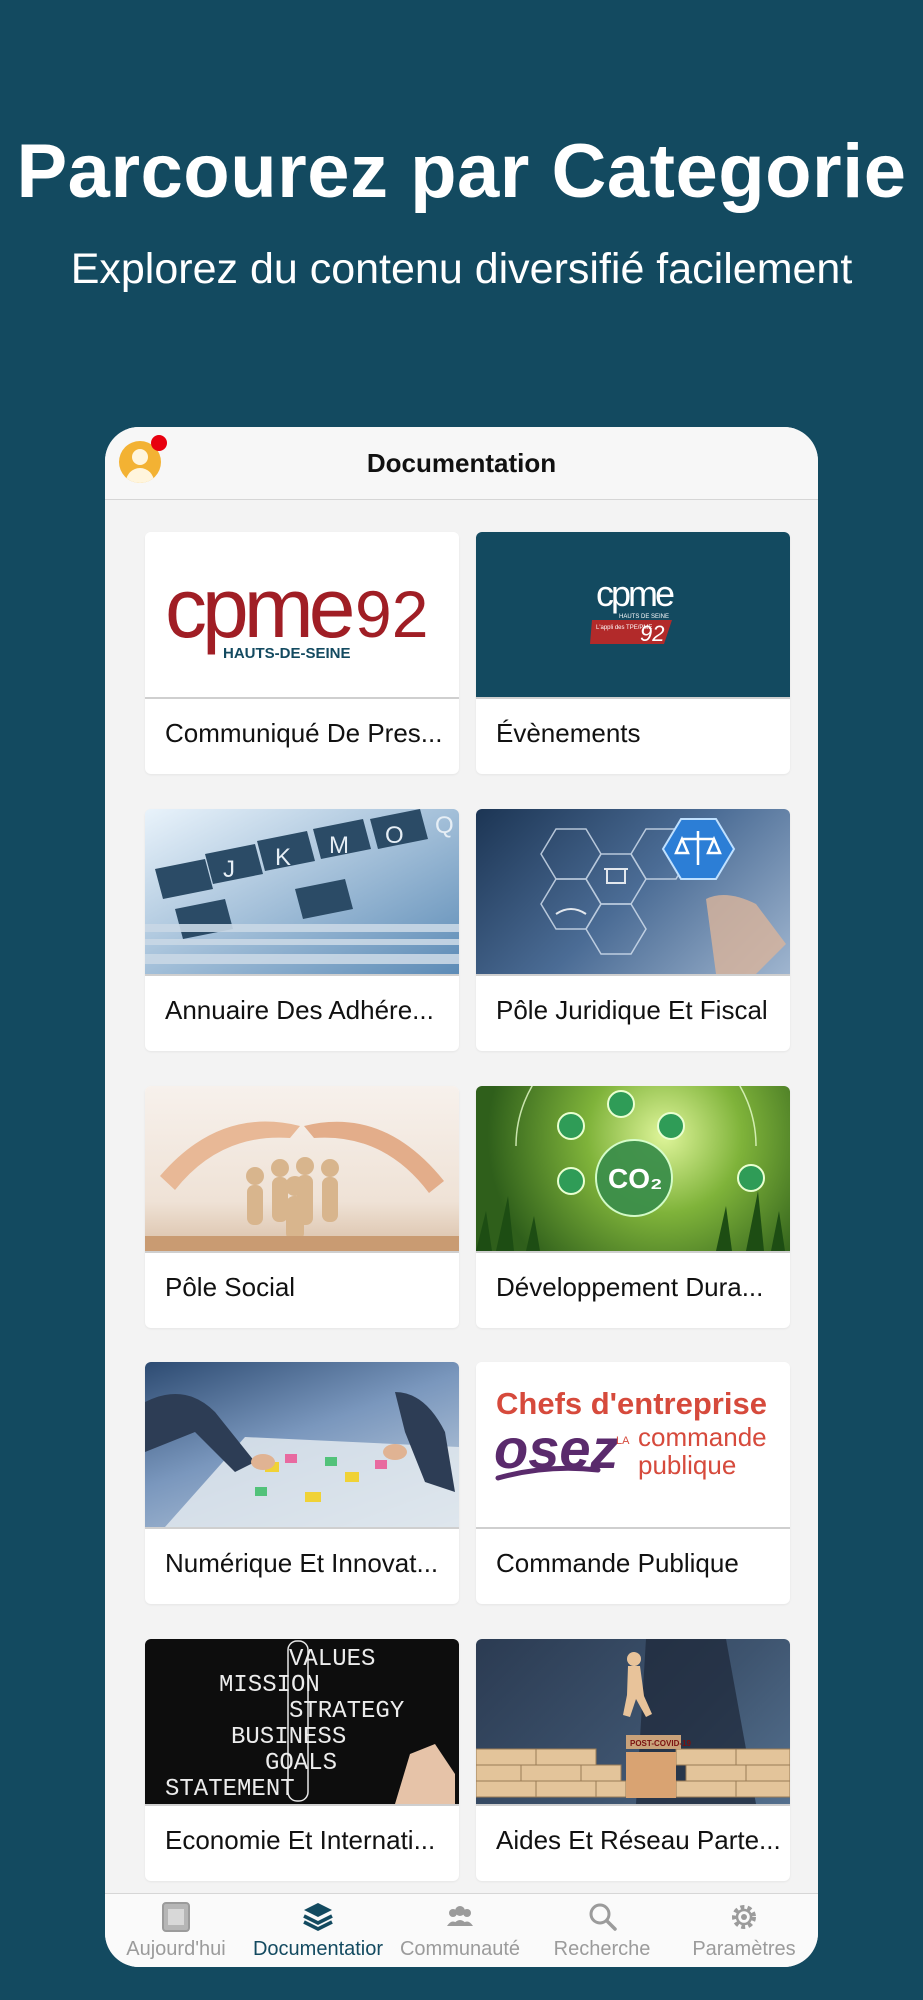 The width and height of the screenshot is (923, 2000). Describe the element at coordinates (230, 1287) in the screenshot. I see `card-label: Pôle Social` at that location.